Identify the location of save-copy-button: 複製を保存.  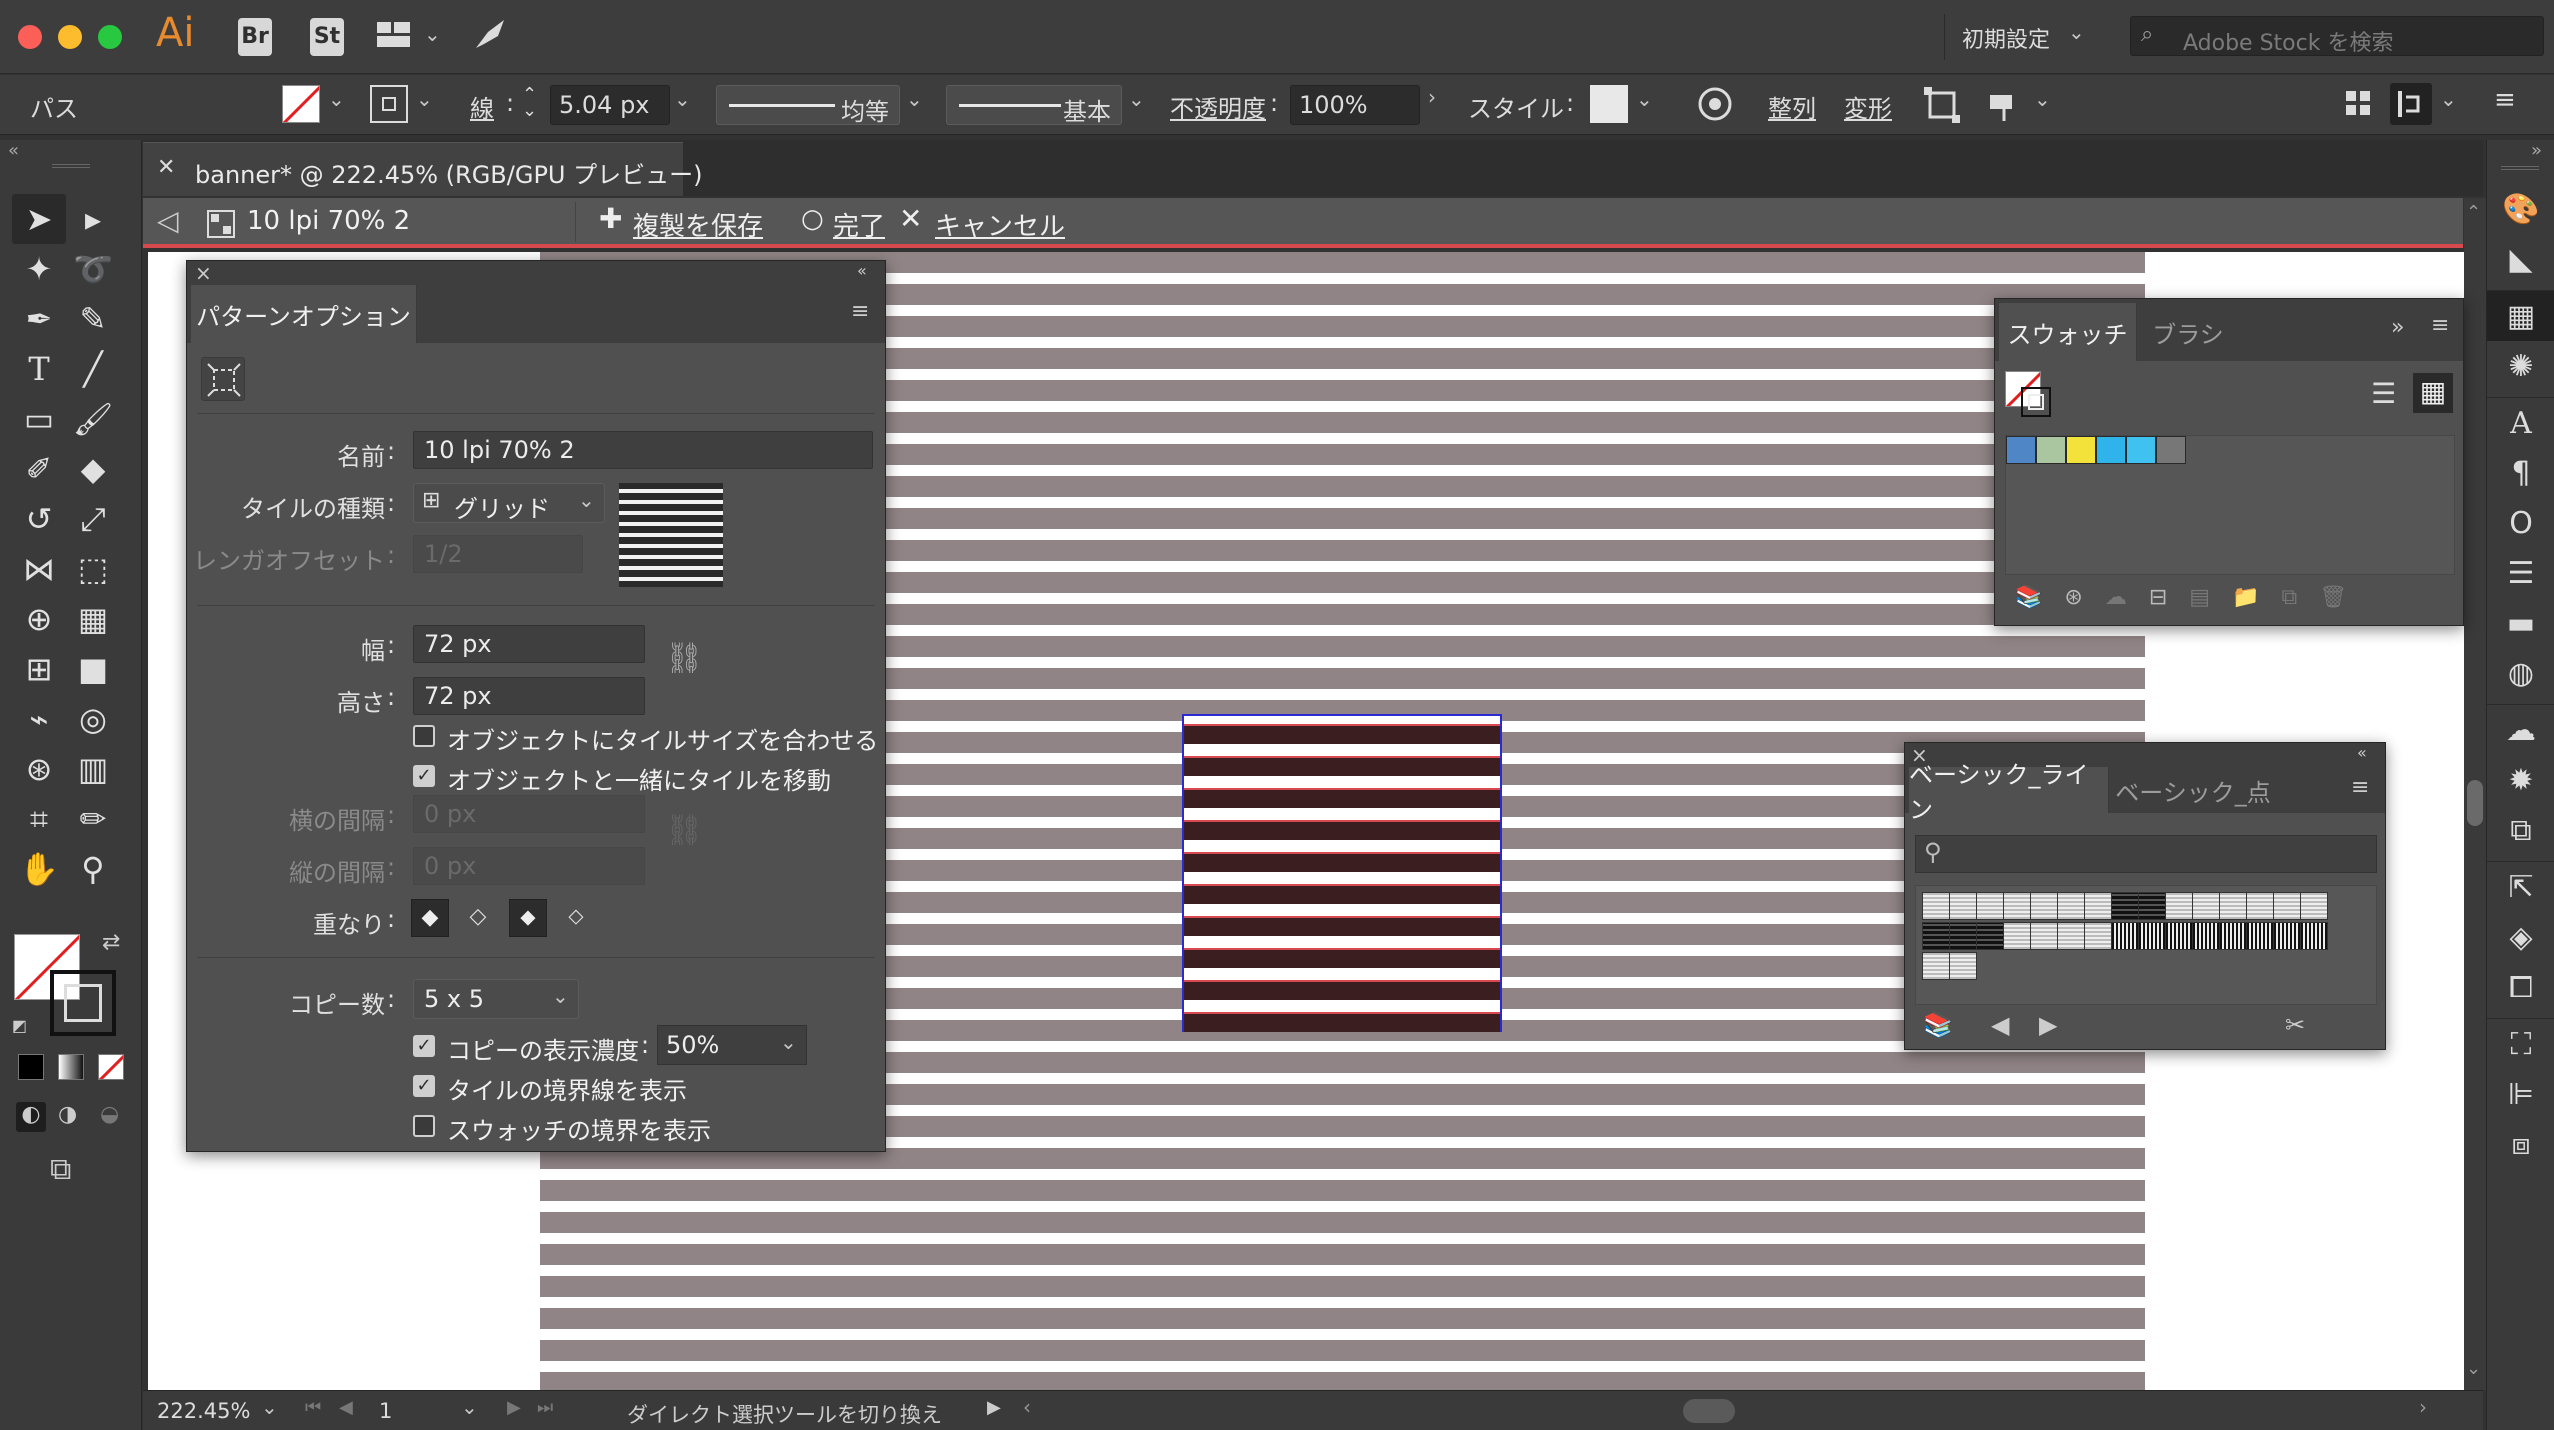
(698, 224).